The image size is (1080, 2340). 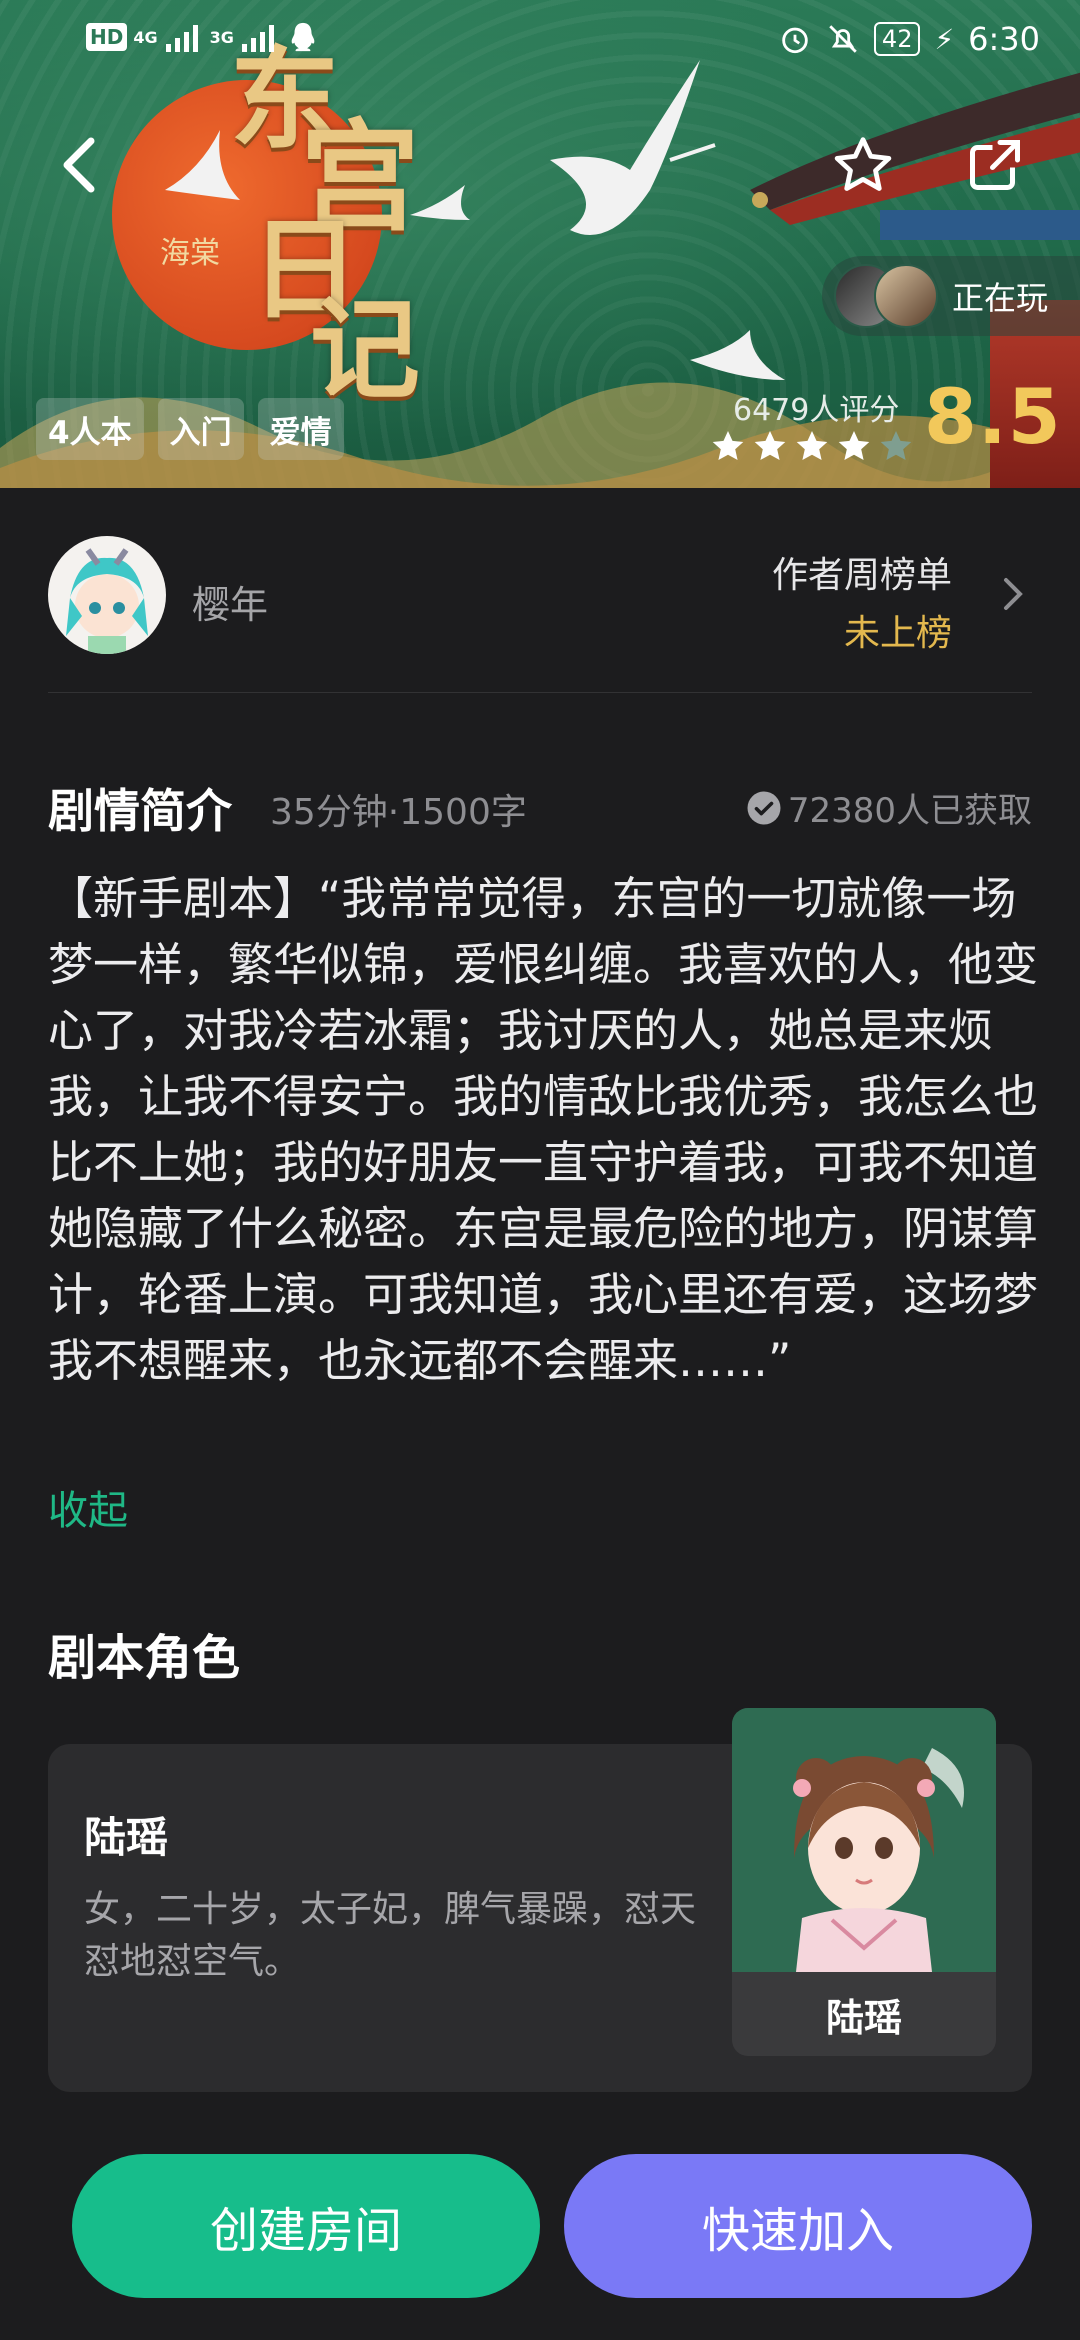 I want to click on author-avatar, so click(x=107, y=595).